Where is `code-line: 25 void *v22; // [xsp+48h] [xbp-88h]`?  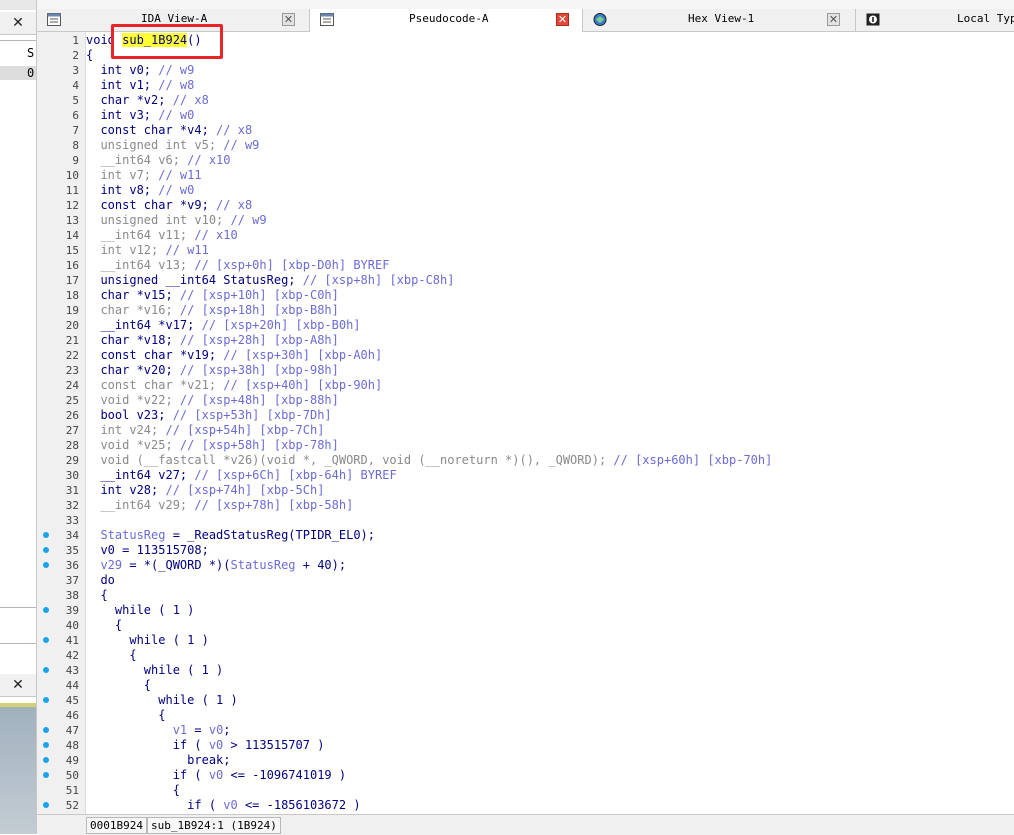 code-line: 25 void *v22; // [xsp+48h] [xbp-88h] is located at coordinates (525, 400).